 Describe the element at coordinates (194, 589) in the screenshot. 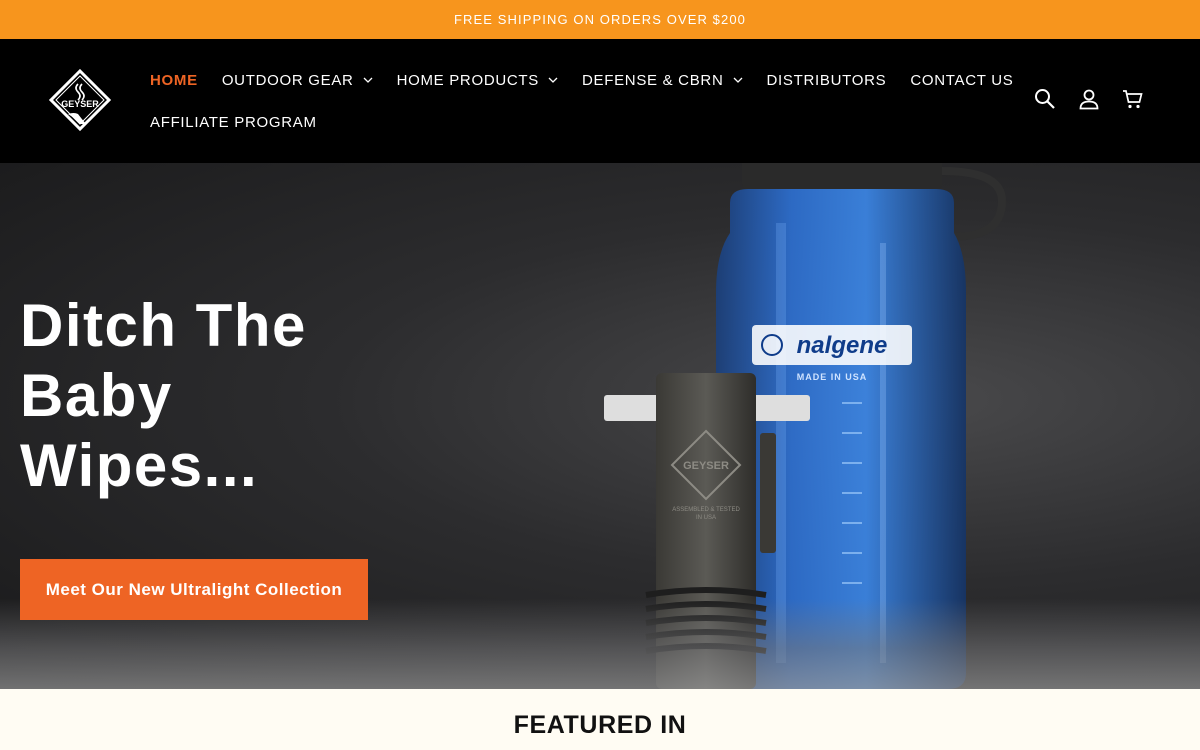

I see `ultralight-collection-button: Meet Our New Ultralight Collection` at that location.